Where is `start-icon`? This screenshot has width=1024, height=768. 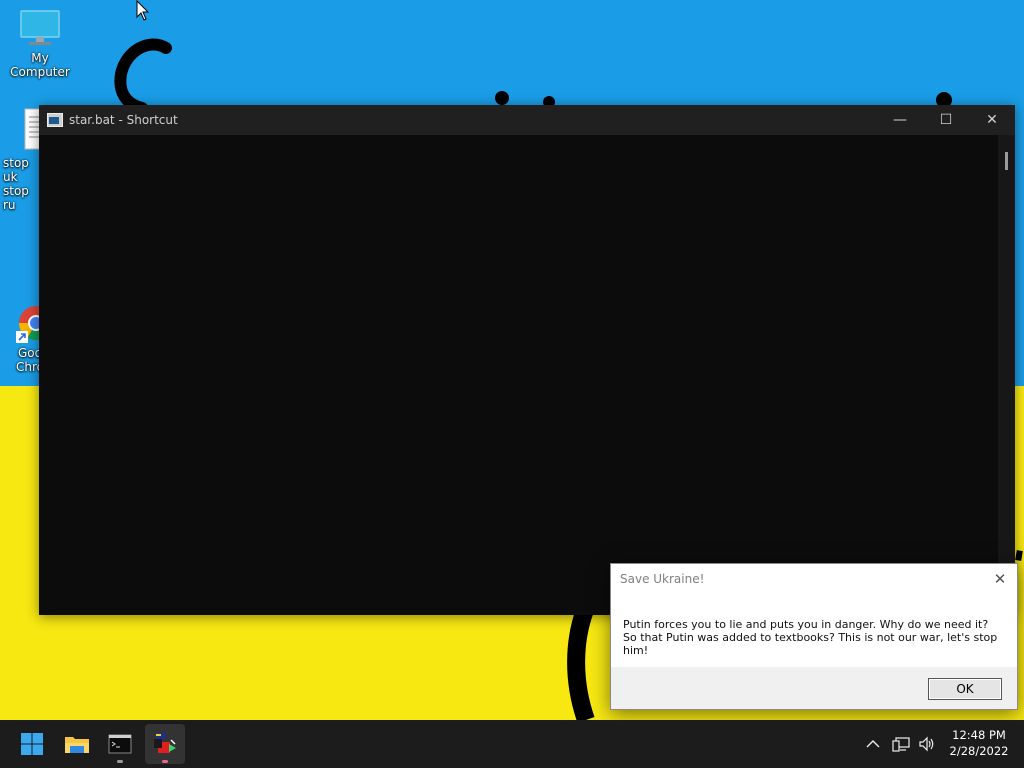
start-icon is located at coordinates (32, 744).